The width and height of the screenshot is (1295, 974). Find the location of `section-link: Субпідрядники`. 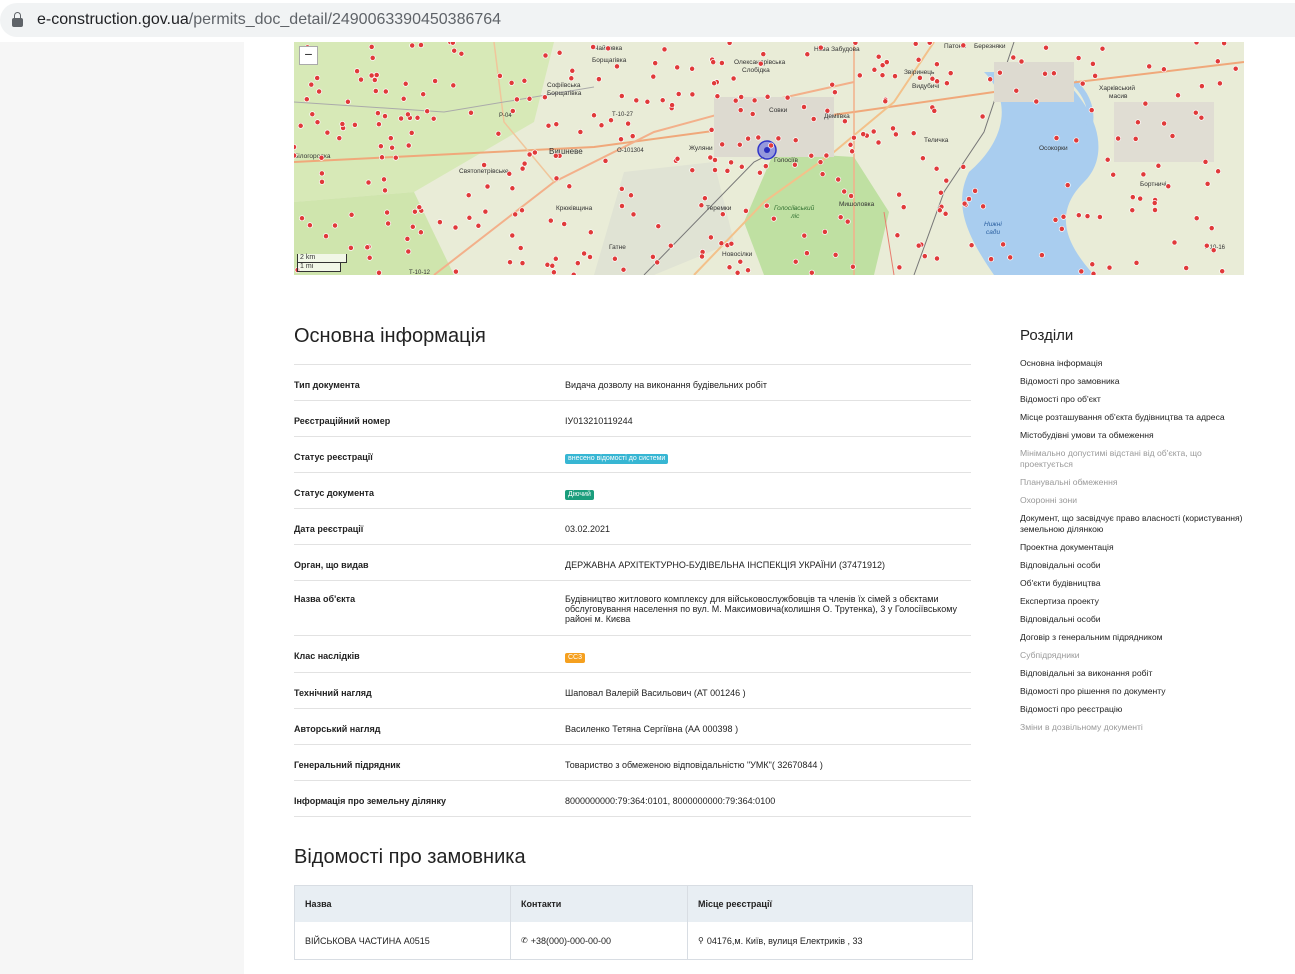

section-link: Субпідрядники is located at coordinates (1050, 655).